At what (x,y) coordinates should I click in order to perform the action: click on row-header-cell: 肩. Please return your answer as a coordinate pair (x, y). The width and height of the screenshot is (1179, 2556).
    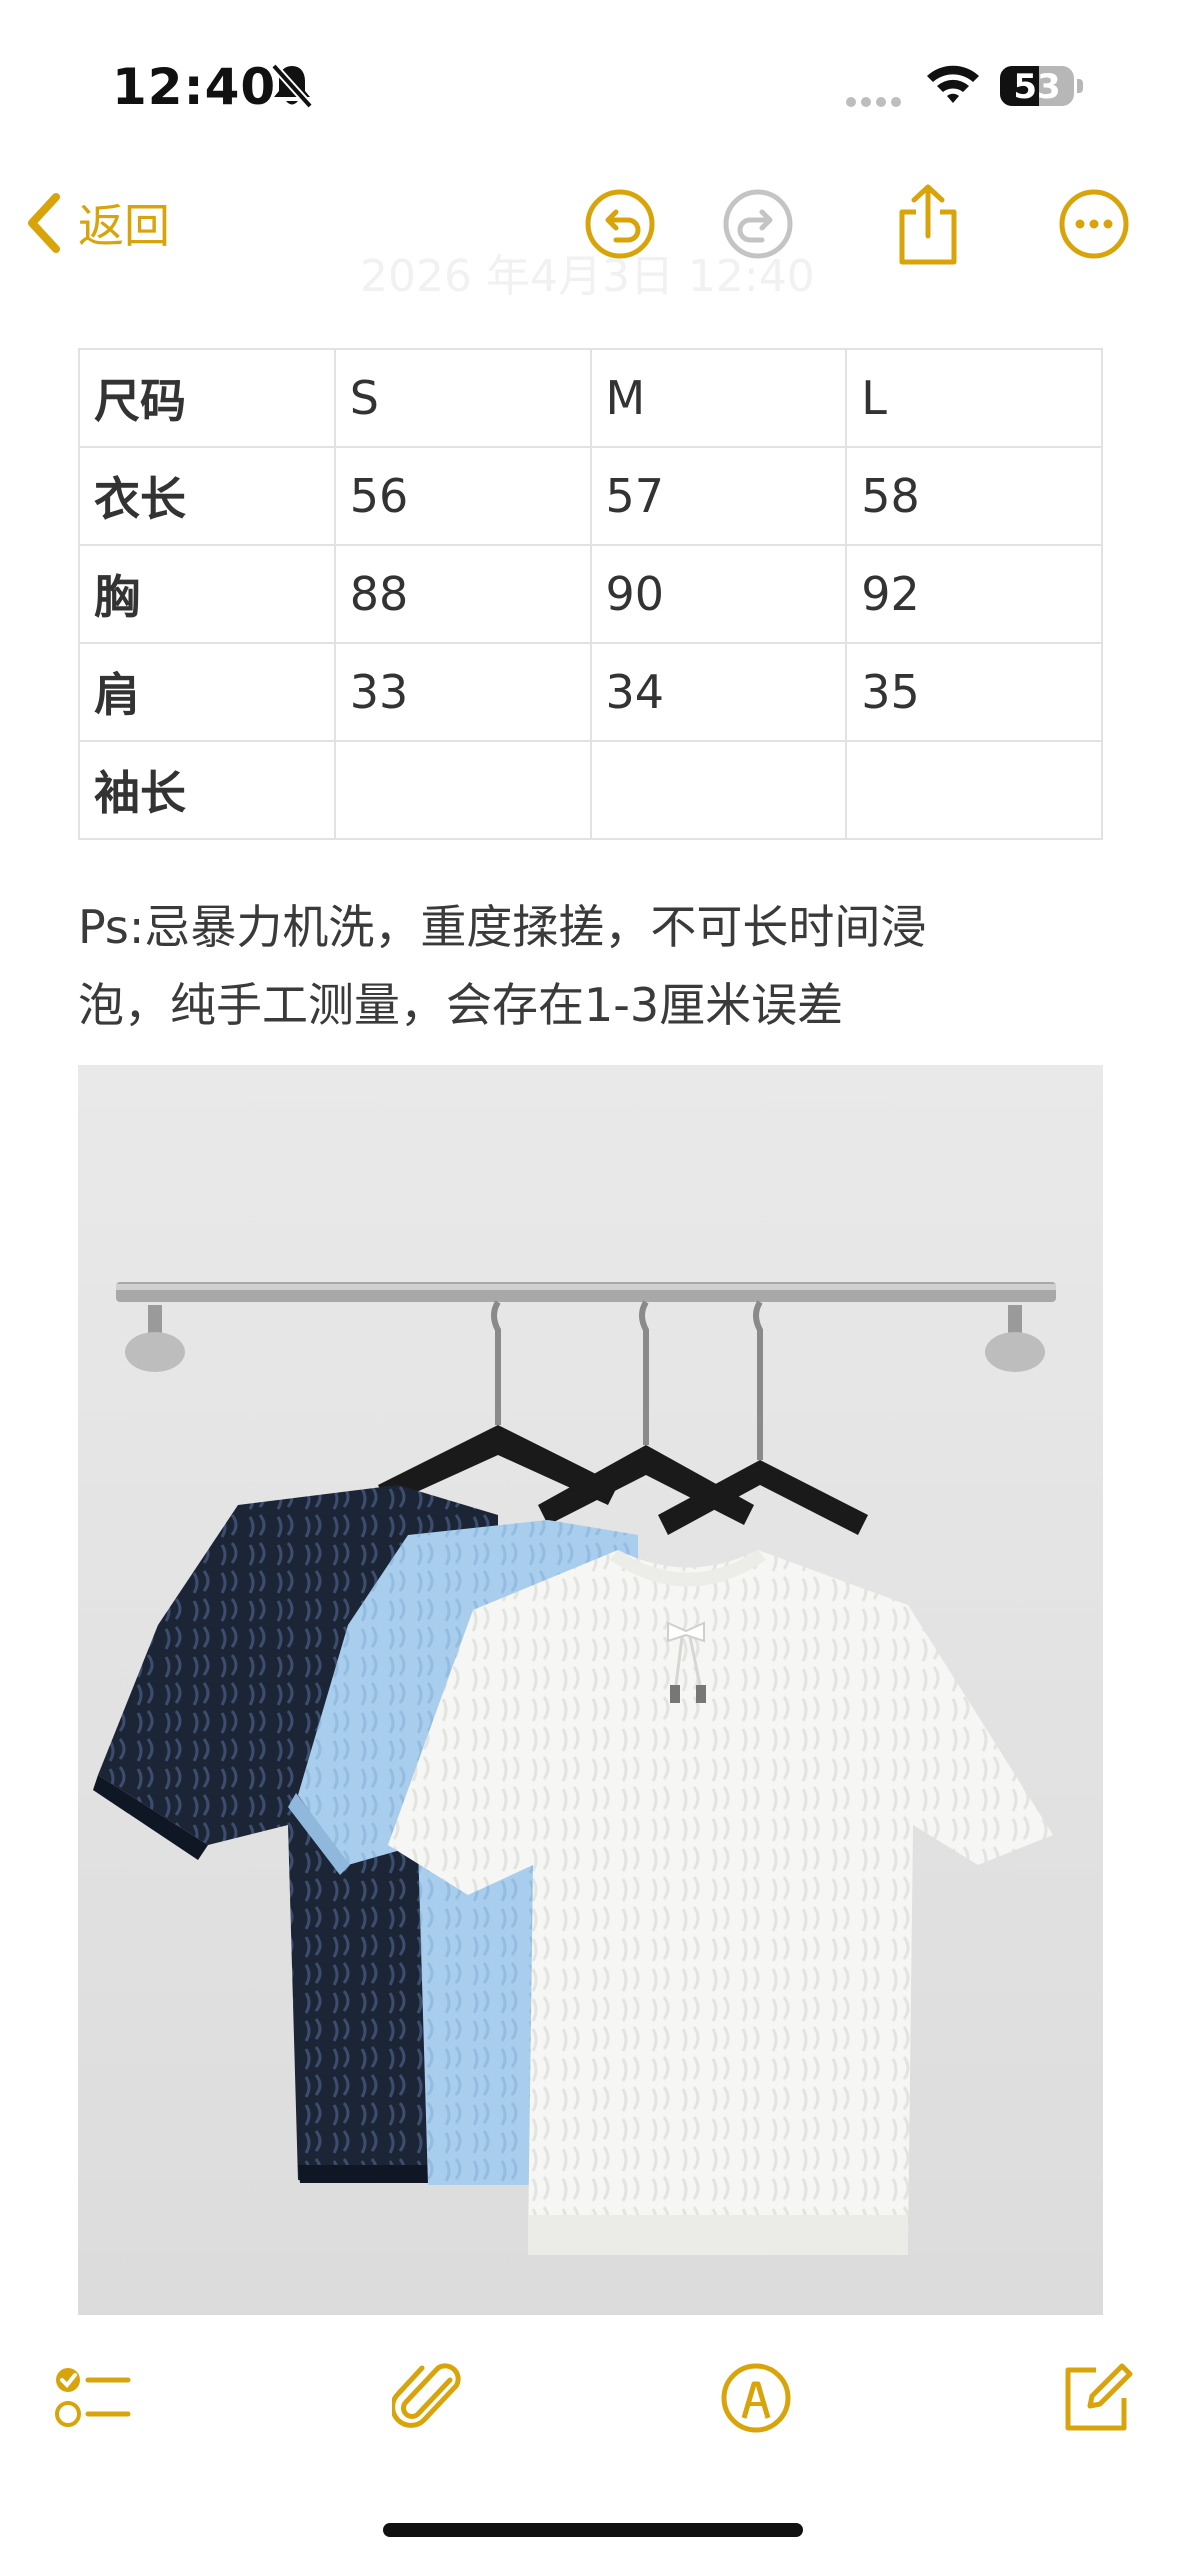
    Looking at the image, I should click on (207, 692).